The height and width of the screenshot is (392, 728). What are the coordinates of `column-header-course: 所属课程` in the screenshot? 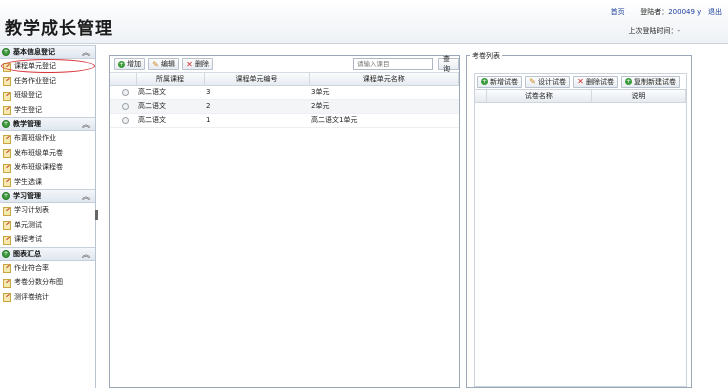 It's located at (170, 79).